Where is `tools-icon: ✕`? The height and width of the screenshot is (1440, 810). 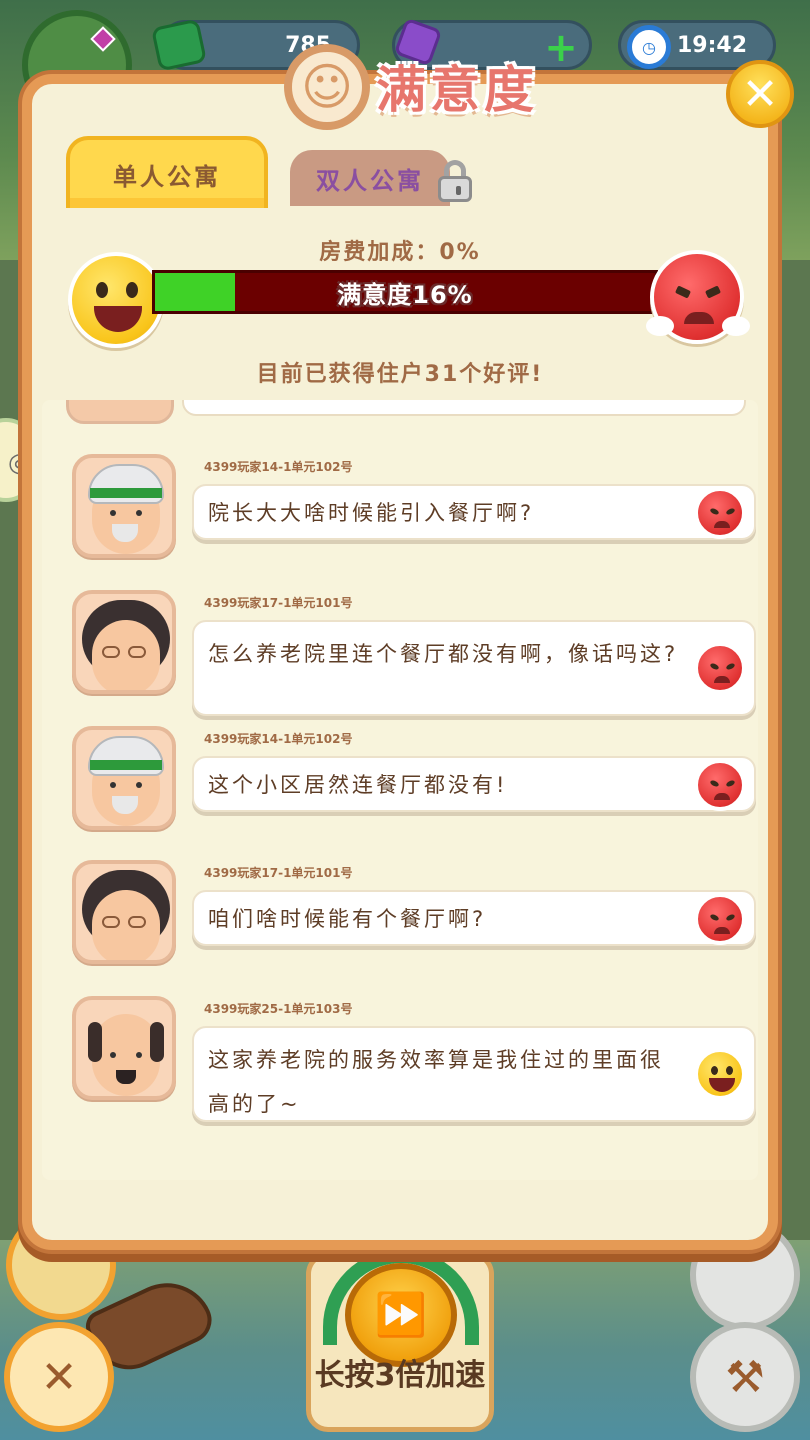 tools-icon: ✕ is located at coordinates (59, 1377).